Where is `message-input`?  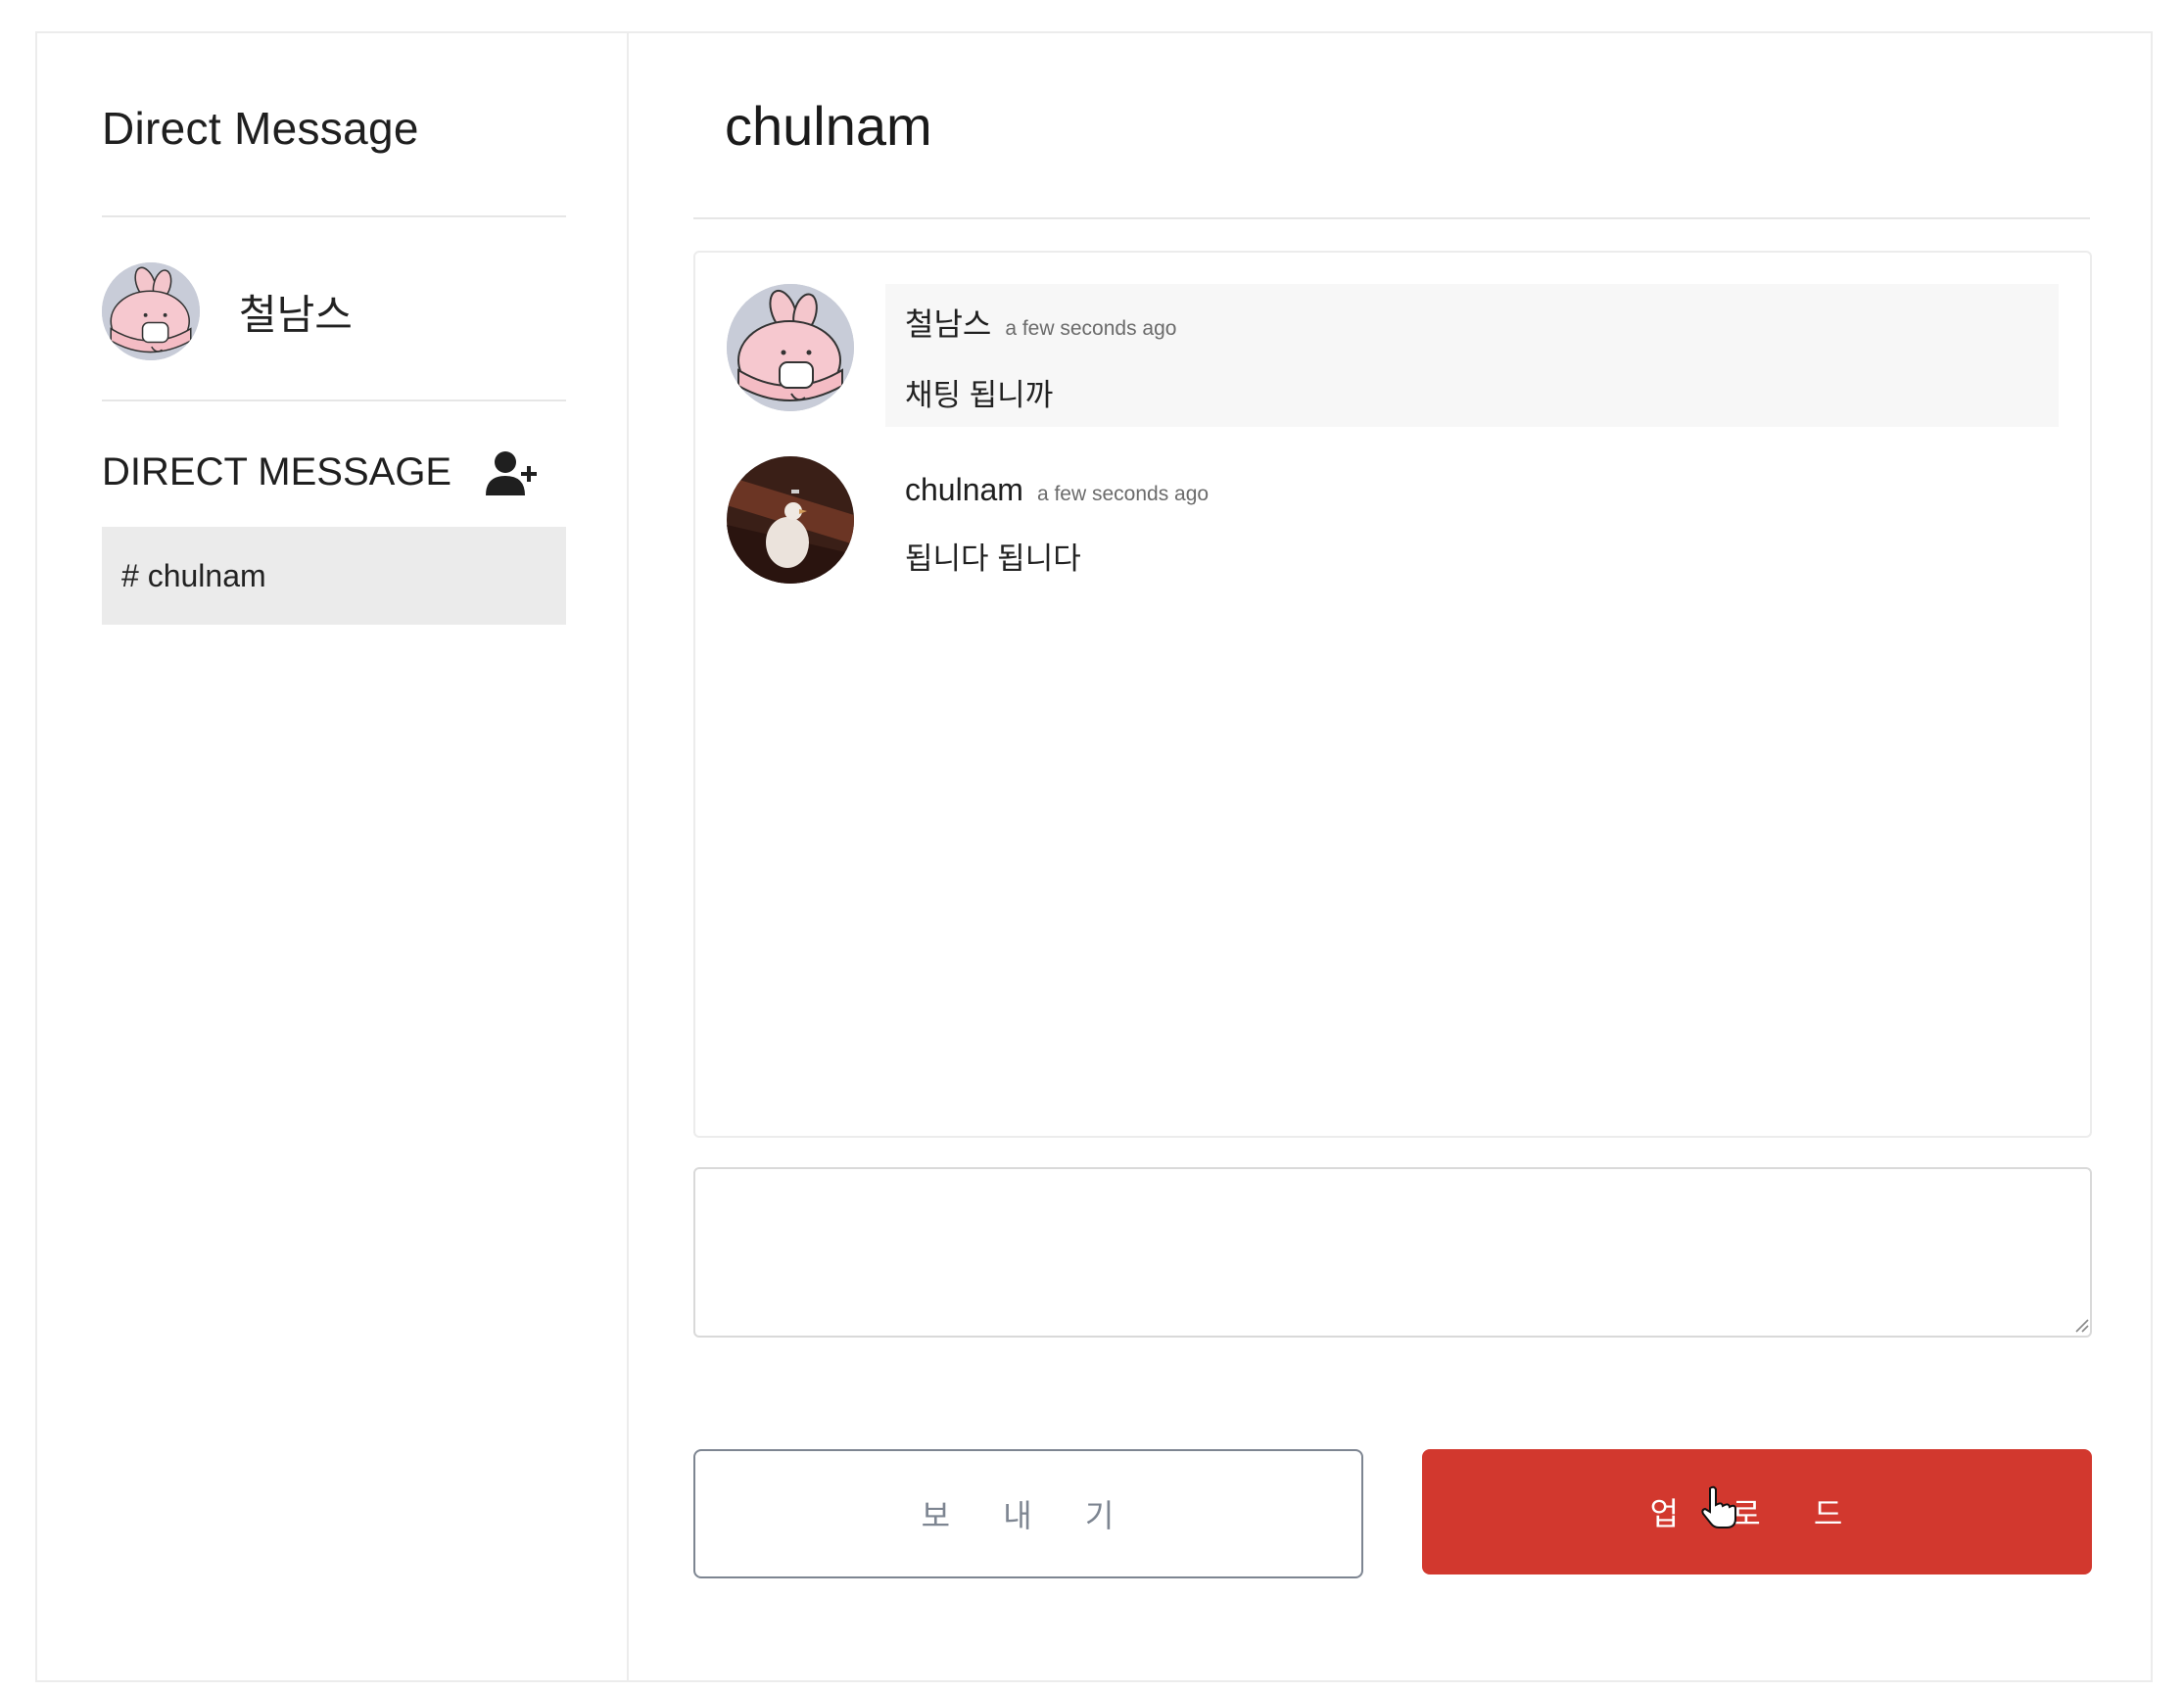 message-input is located at coordinates (1392, 1252).